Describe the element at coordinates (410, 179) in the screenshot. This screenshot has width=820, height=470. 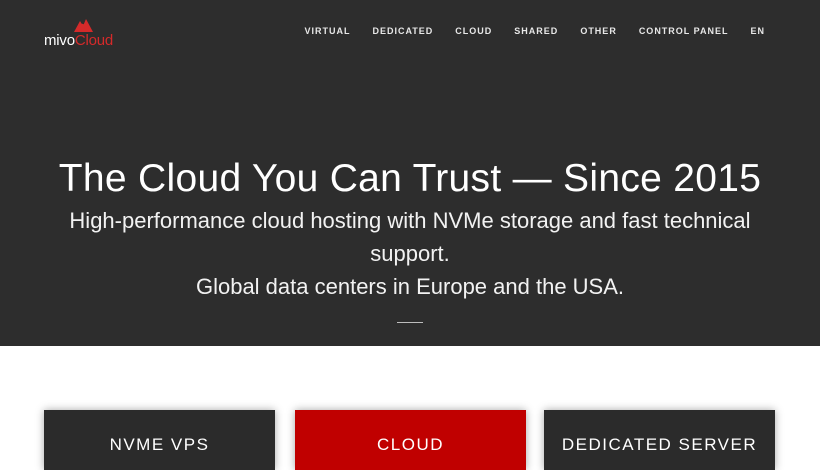
I see `hero-title: The Cloud You Can Trust — Since 2015` at that location.